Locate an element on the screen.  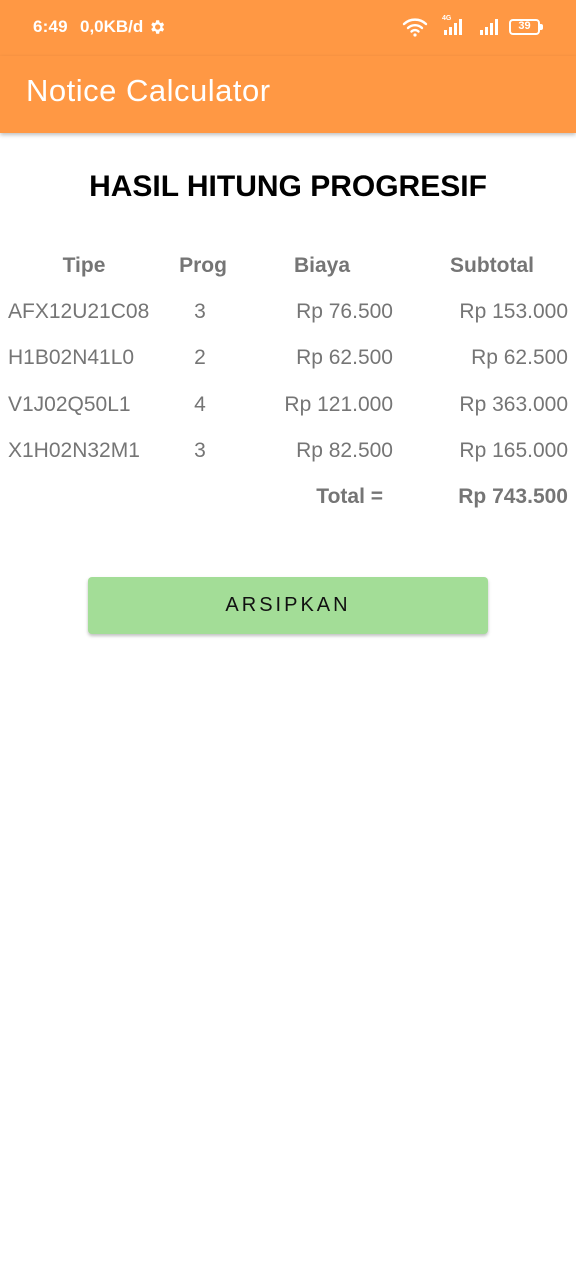
column-header-prog: Prog is located at coordinates (203, 265).